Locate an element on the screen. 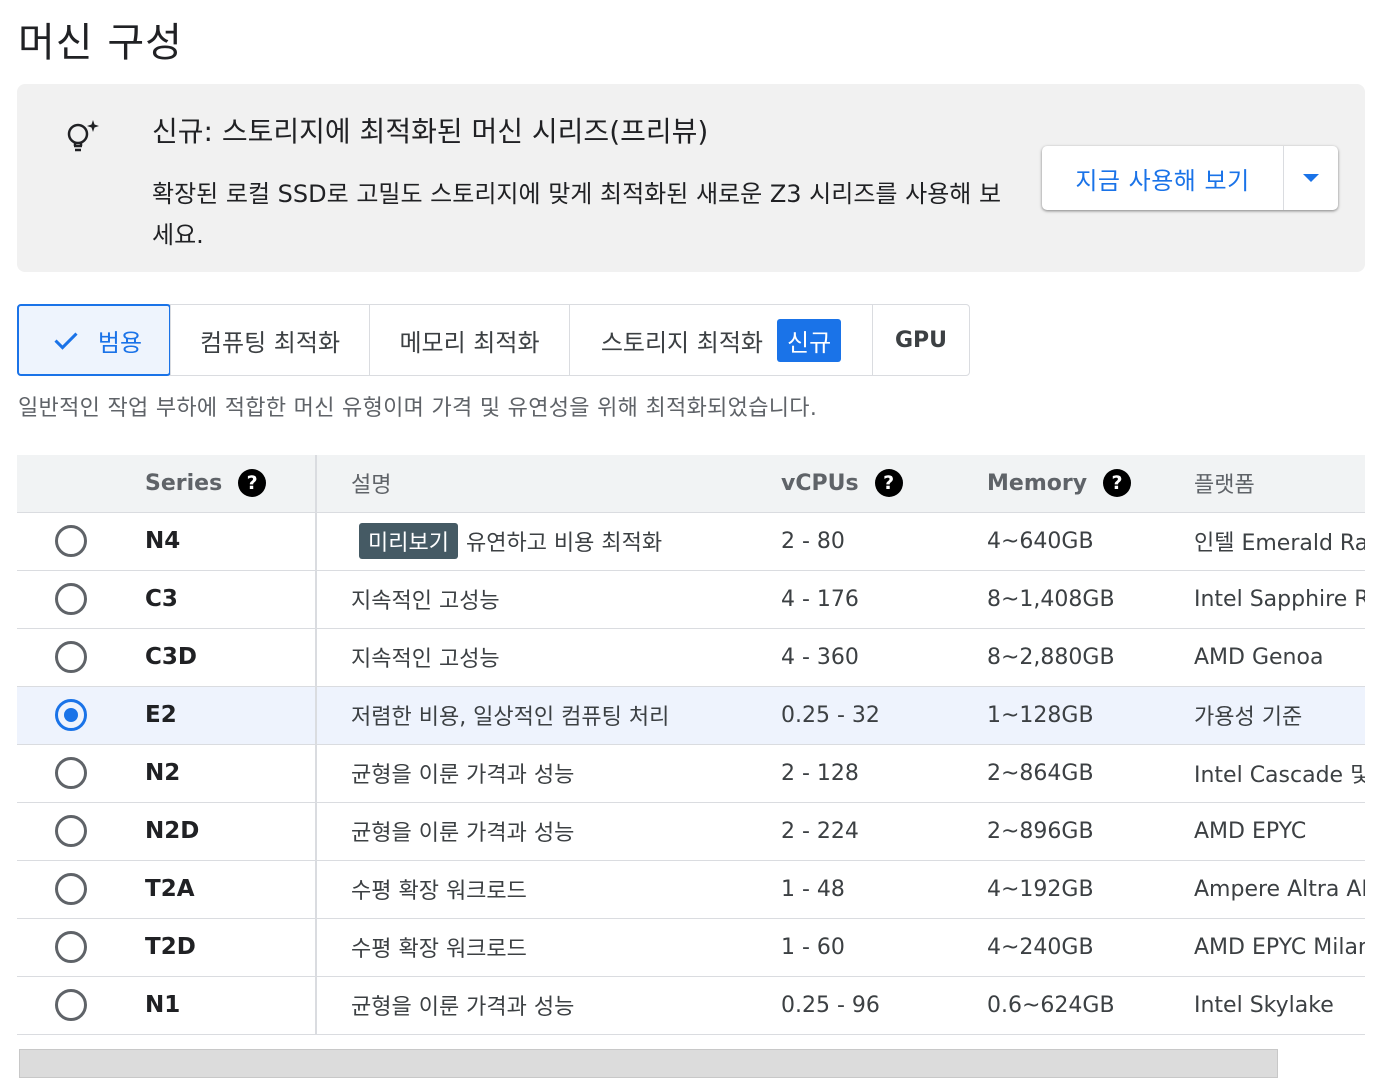  series-memory: 2~896GB is located at coordinates (1081, 831).